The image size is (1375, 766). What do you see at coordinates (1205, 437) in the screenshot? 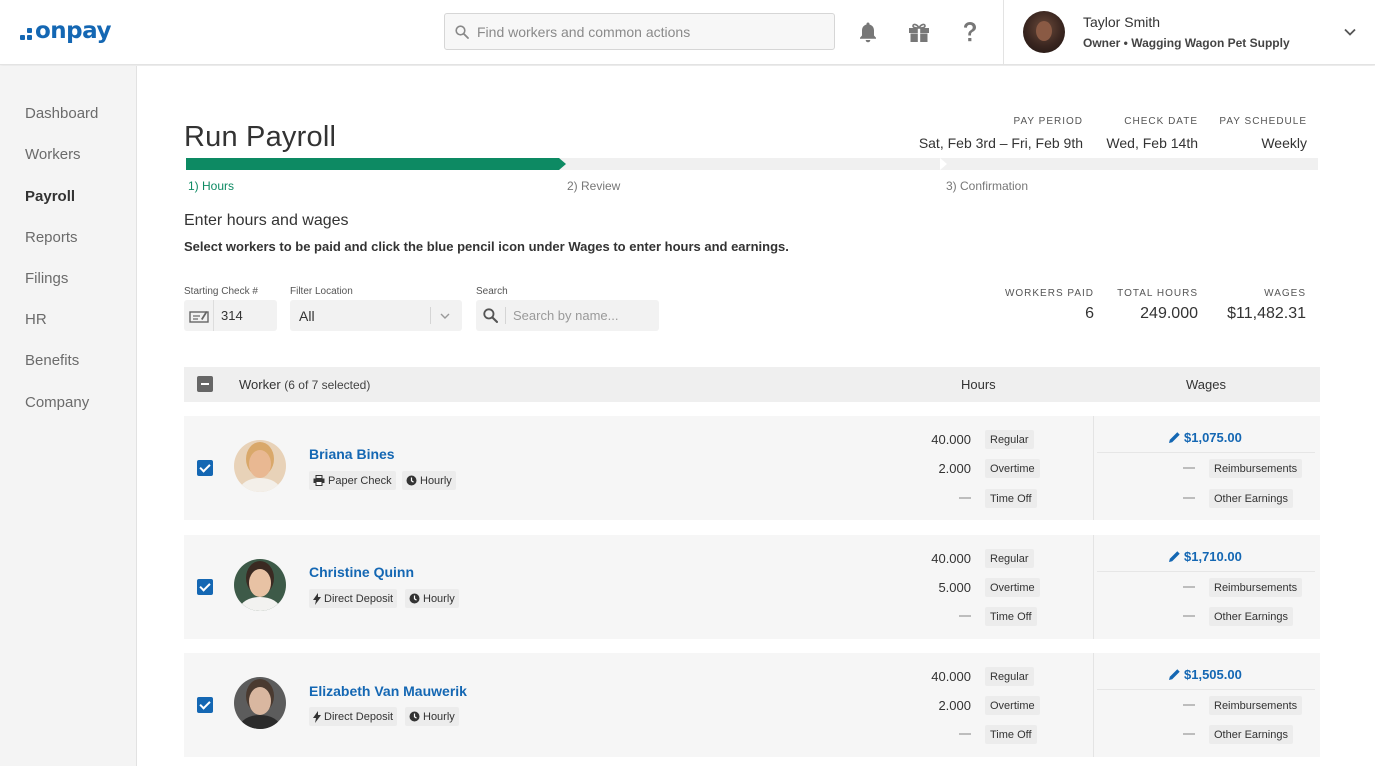
I see `wage-edit-link: $1,075.00` at bounding box center [1205, 437].